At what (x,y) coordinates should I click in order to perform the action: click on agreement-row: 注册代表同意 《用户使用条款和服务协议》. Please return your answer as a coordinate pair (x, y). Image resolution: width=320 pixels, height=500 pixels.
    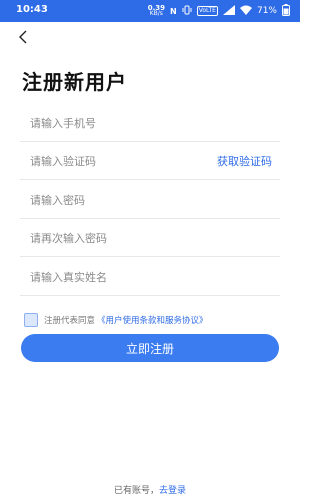
    Looking at the image, I should click on (116, 320).